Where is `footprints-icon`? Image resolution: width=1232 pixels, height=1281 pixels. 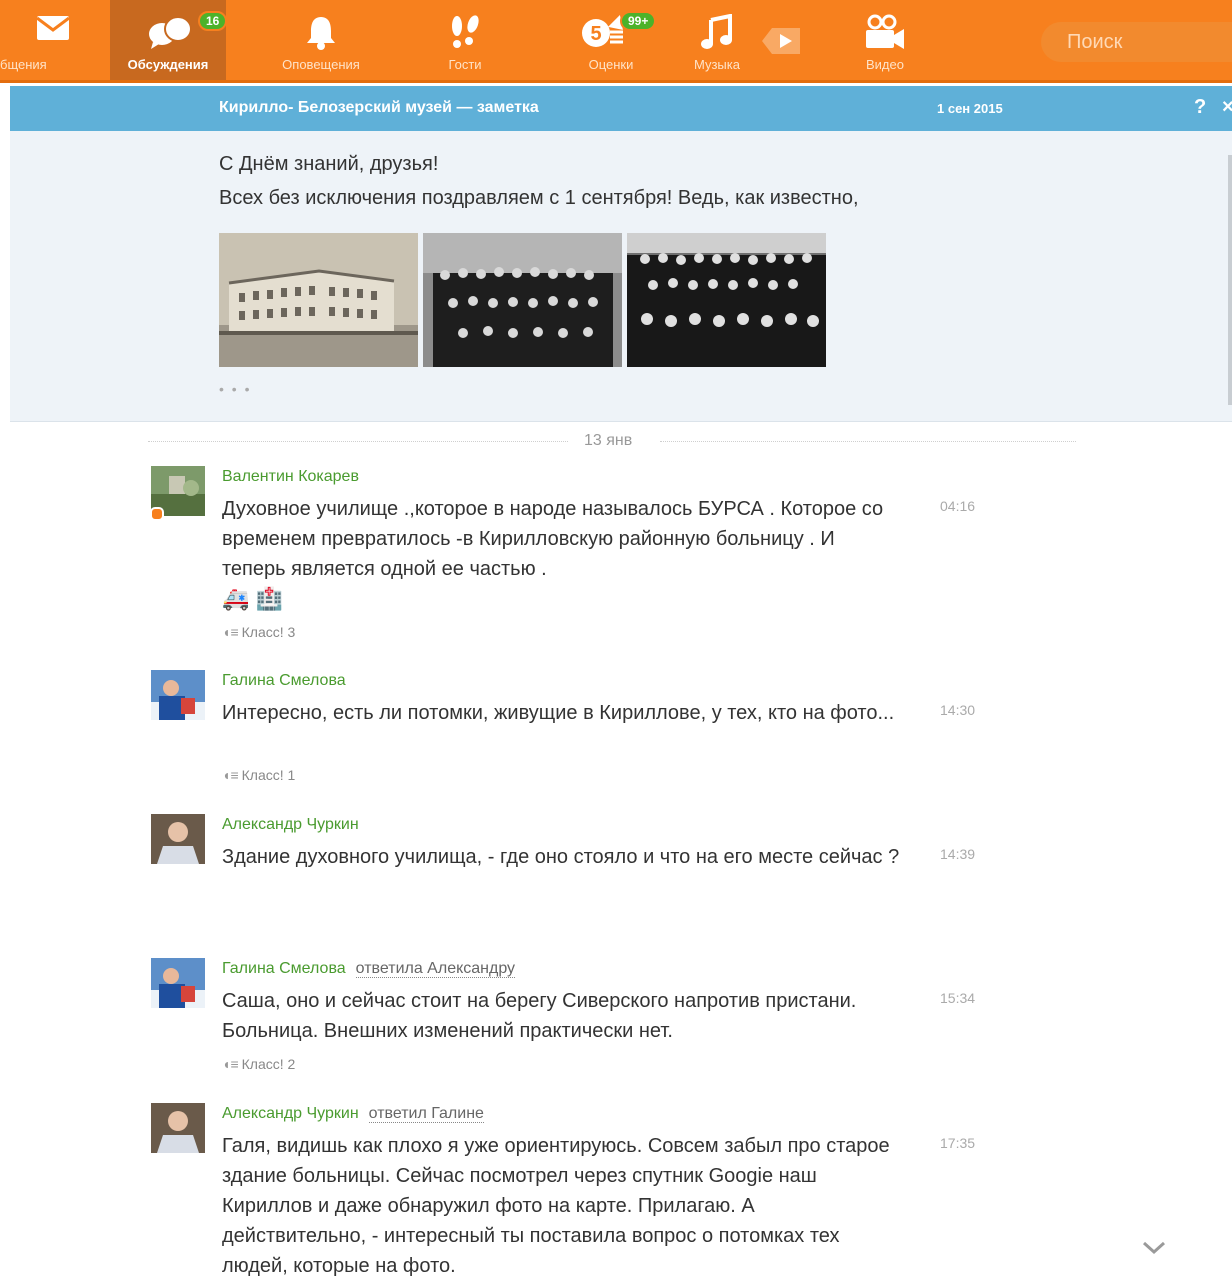
footprints-icon is located at coordinates (465, 34).